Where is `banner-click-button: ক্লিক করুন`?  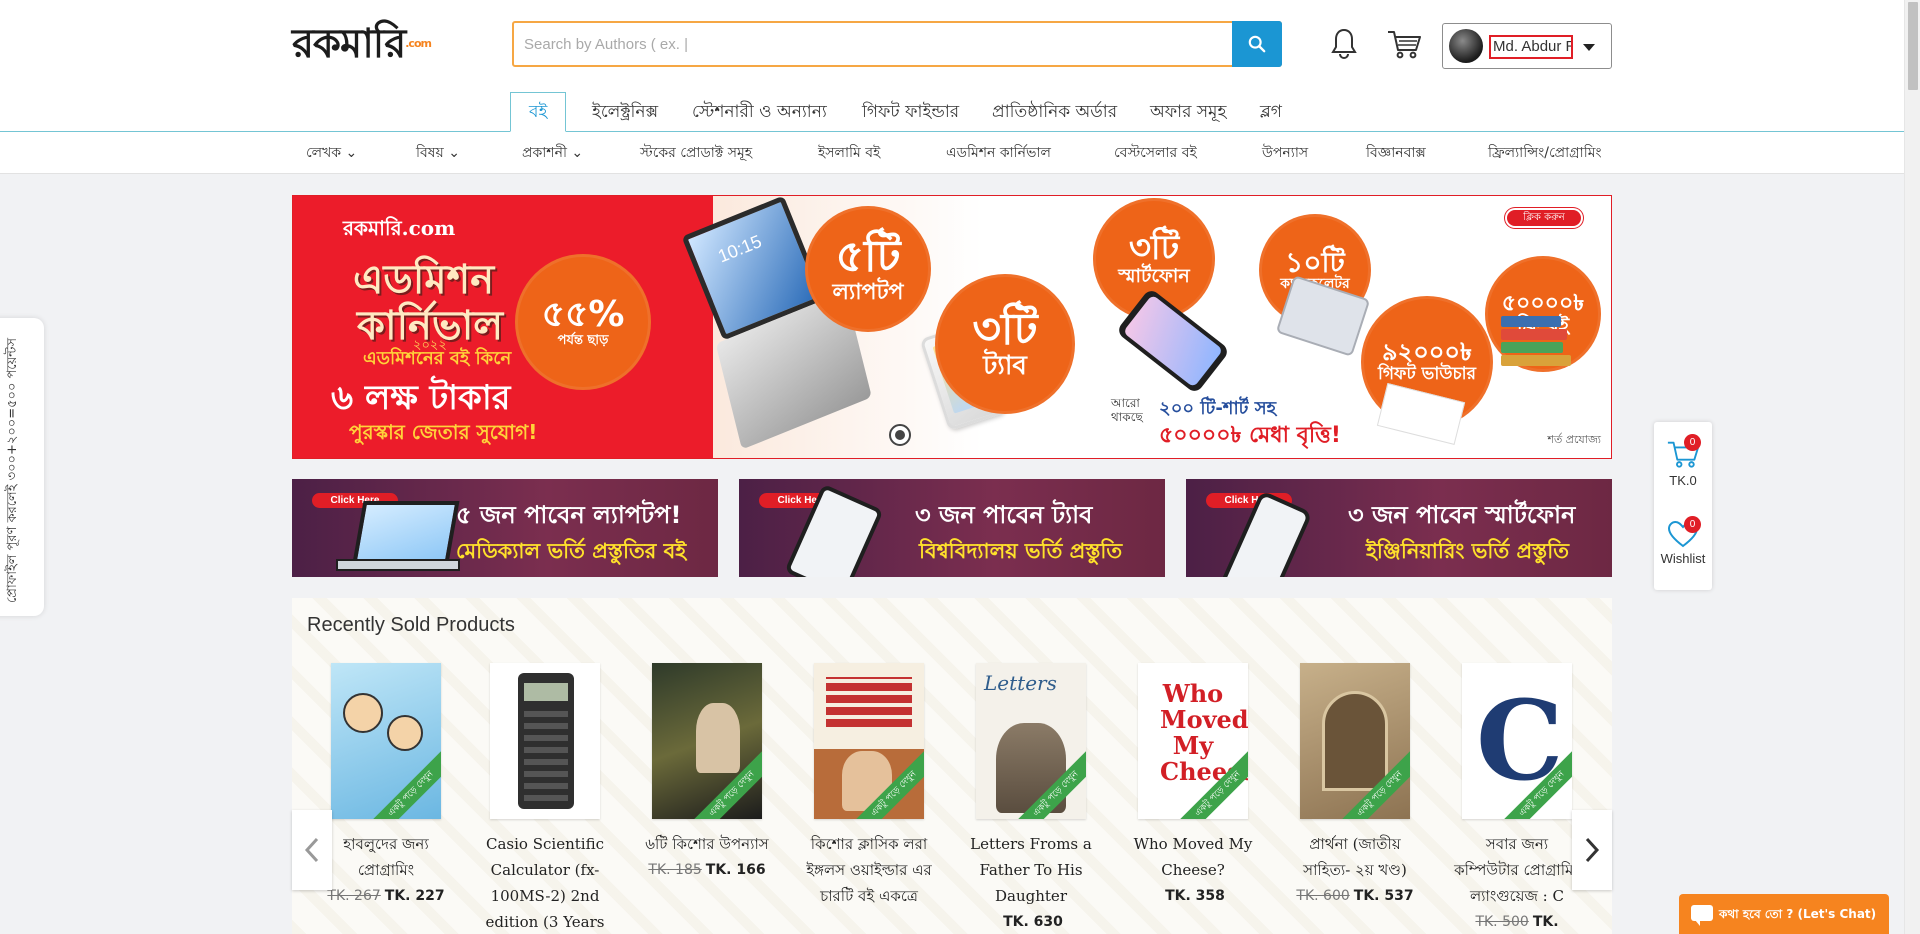
banner-click-button: ক্লিক করুন is located at coordinates (1544, 218).